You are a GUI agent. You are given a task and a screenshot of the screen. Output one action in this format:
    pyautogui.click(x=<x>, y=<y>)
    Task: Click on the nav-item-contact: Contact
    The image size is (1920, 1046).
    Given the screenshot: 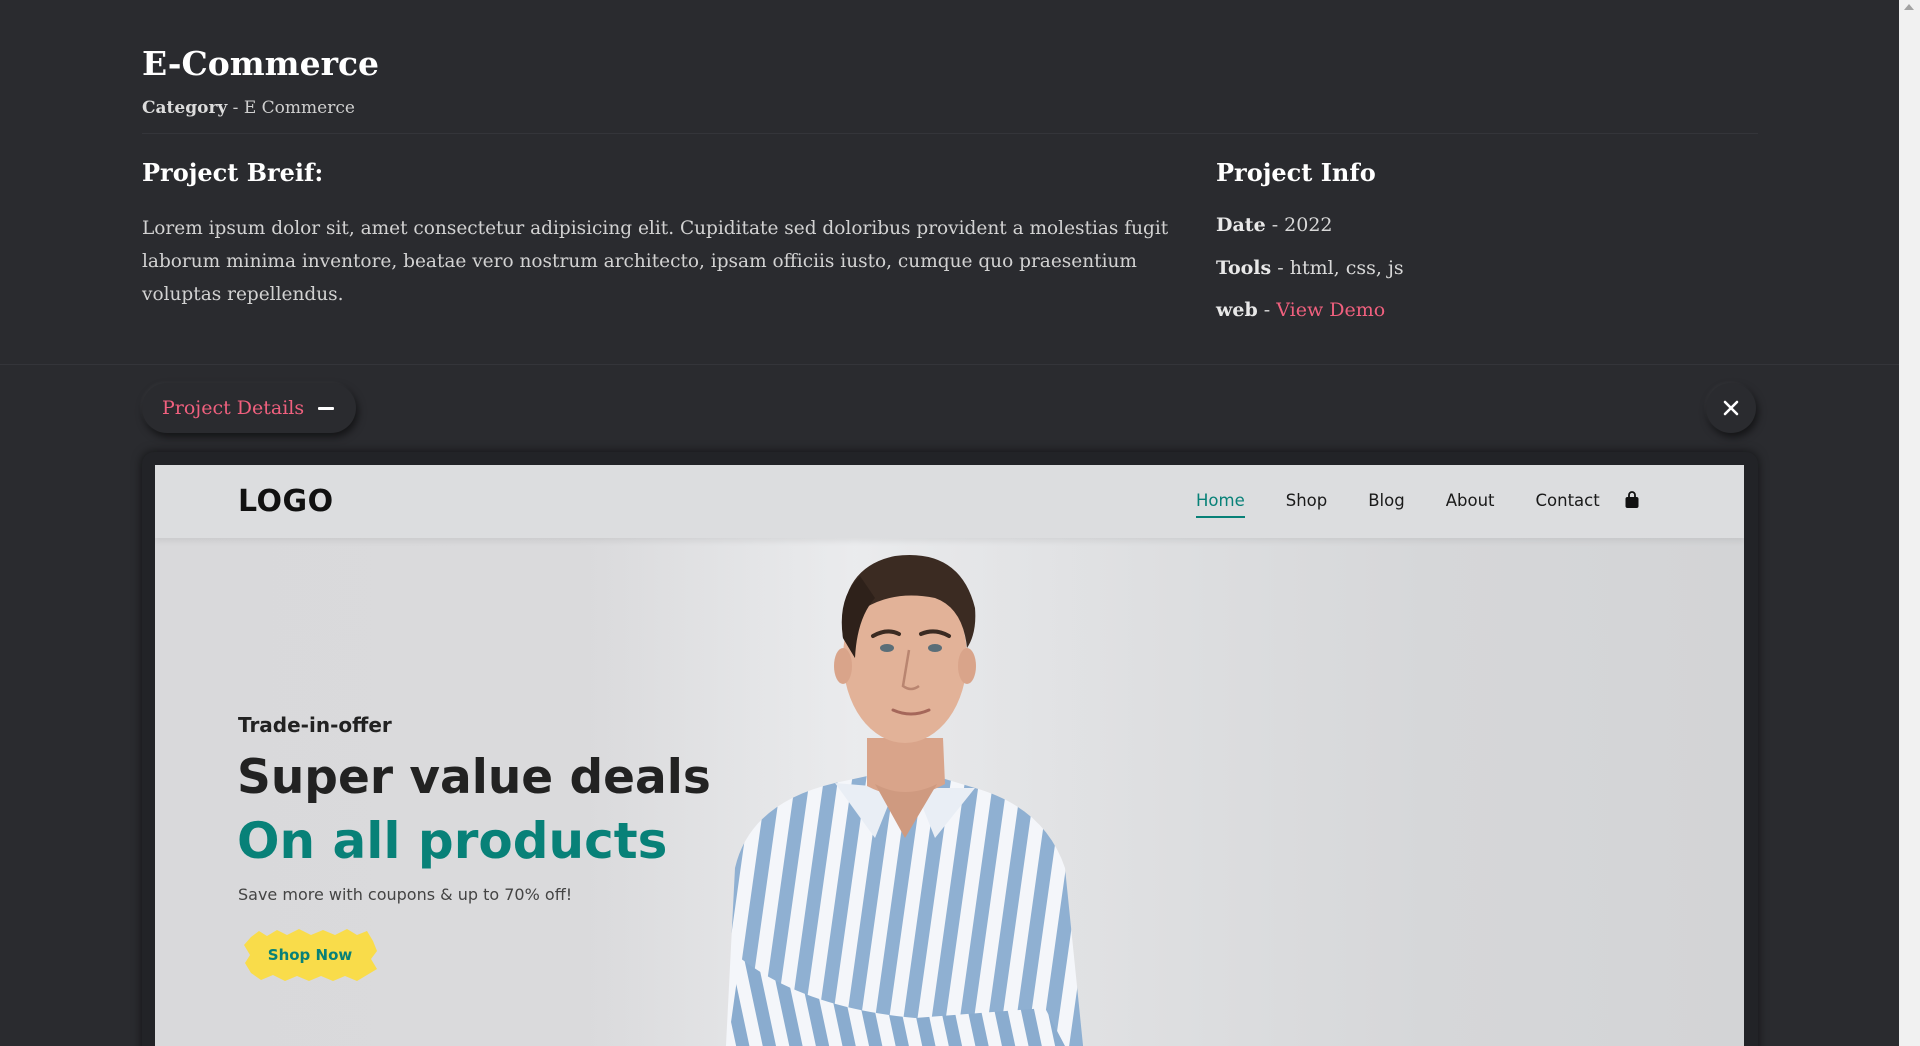 What is the action you would take?
    pyautogui.click(x=1568, y=500)
    